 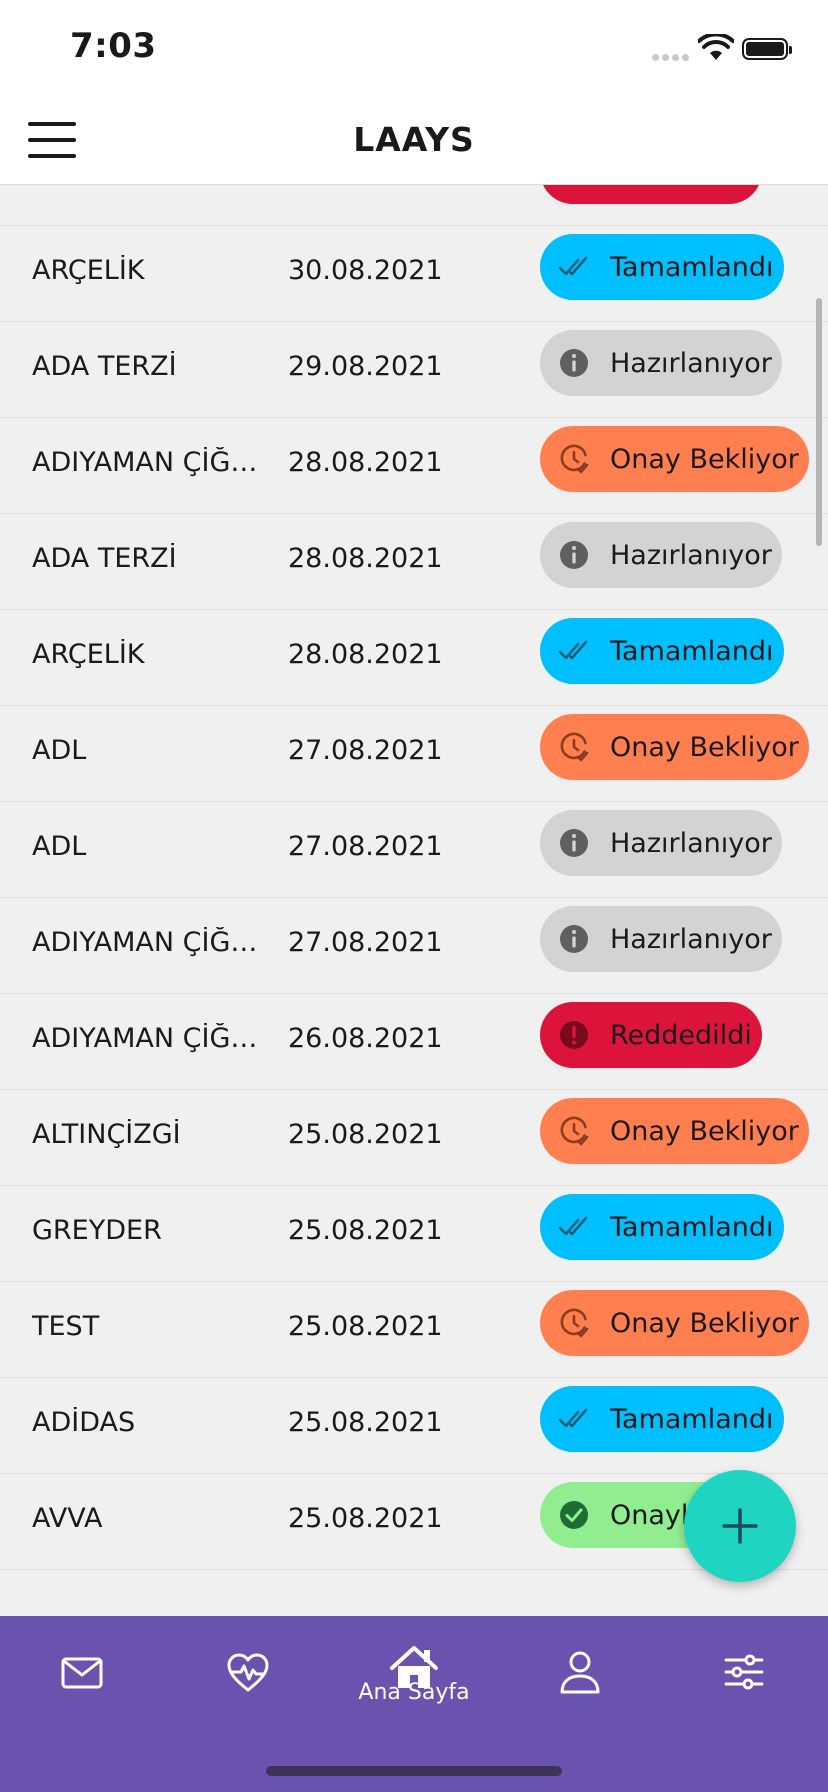 I want to click on list-item: ARÇELİK 28.08.2021 Tamamlandı, so click(x=414, y=658).